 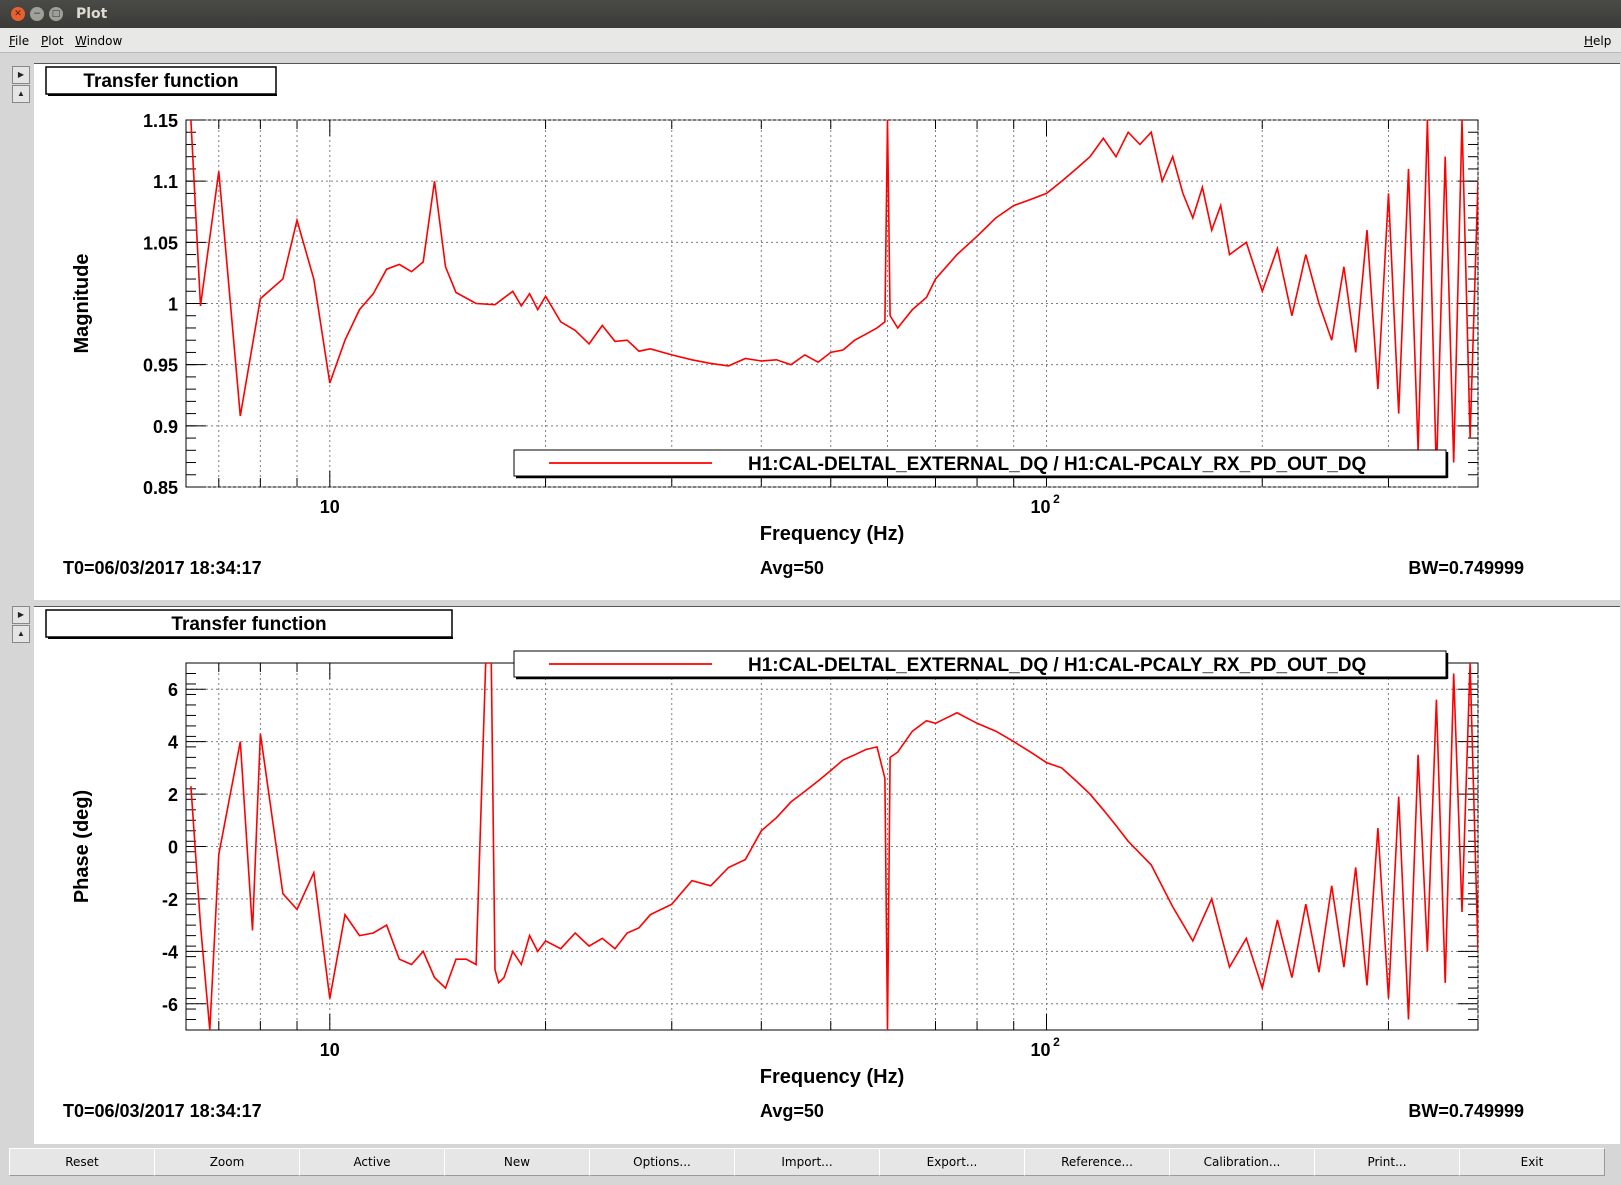 I want to click on pane1-collapse-icon: ▲, so click(x=21, y=94).